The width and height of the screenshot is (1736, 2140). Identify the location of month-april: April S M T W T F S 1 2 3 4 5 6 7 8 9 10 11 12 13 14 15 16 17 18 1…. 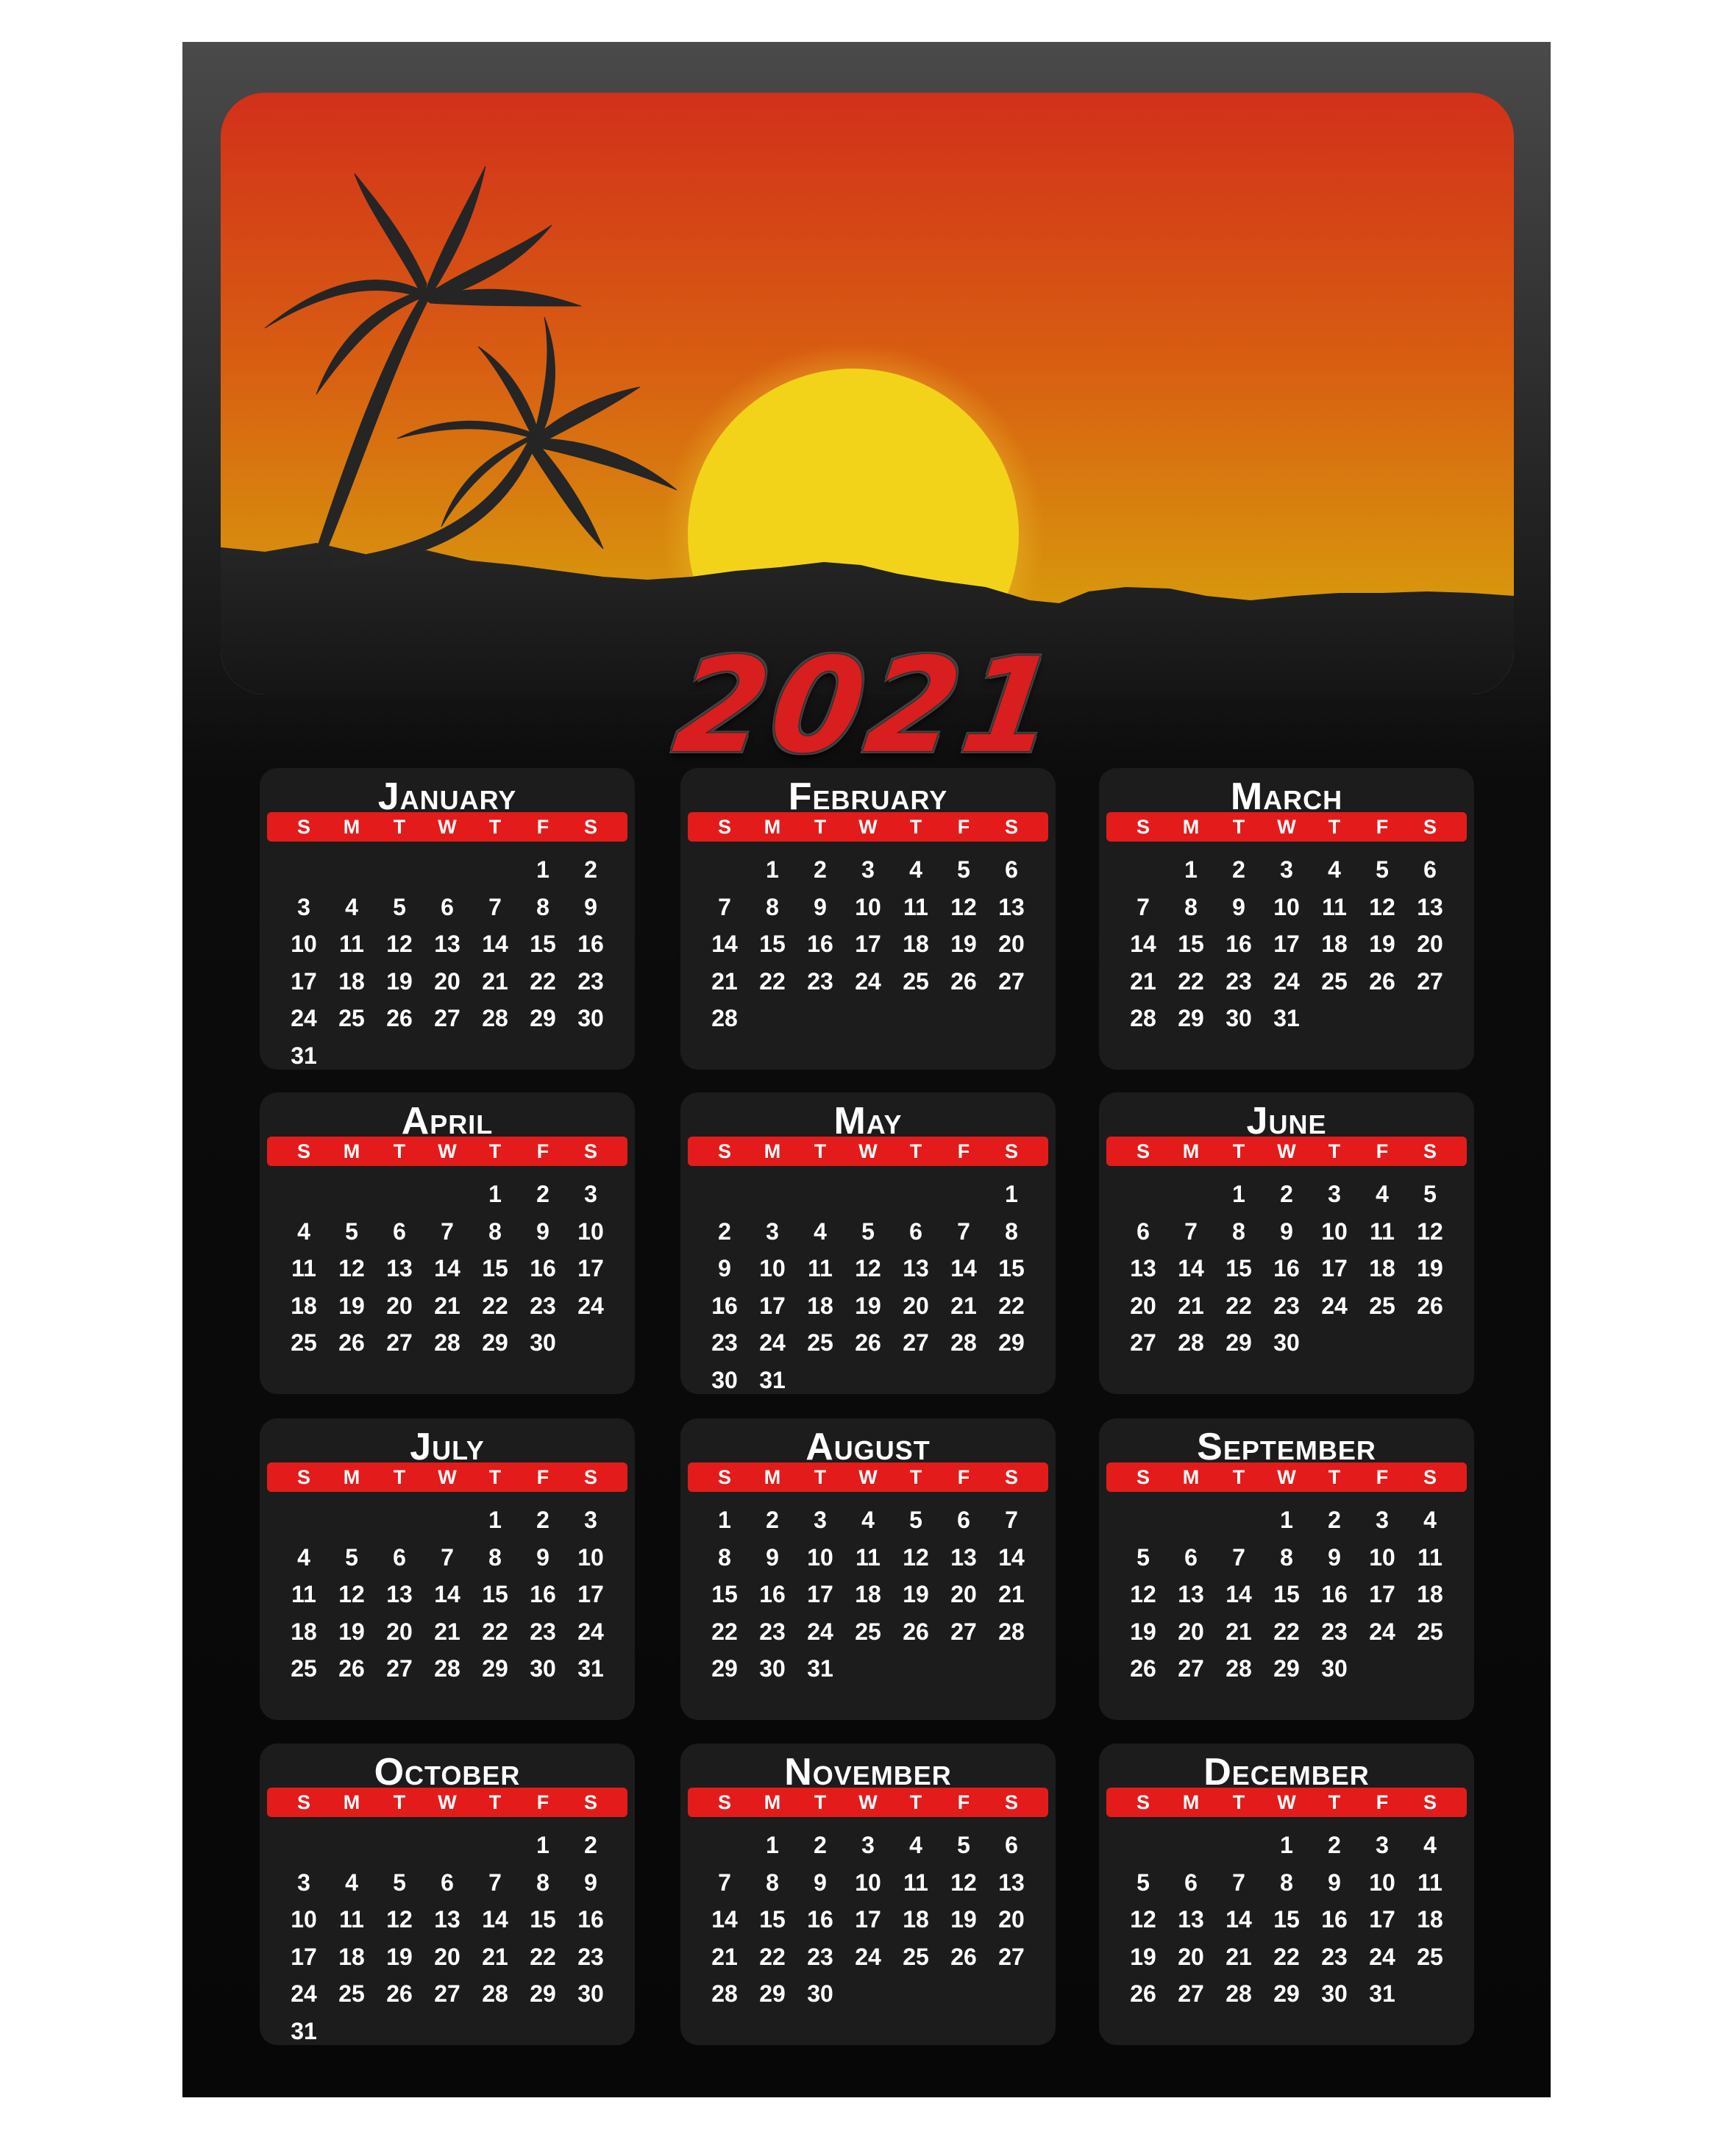
(447, 1243).